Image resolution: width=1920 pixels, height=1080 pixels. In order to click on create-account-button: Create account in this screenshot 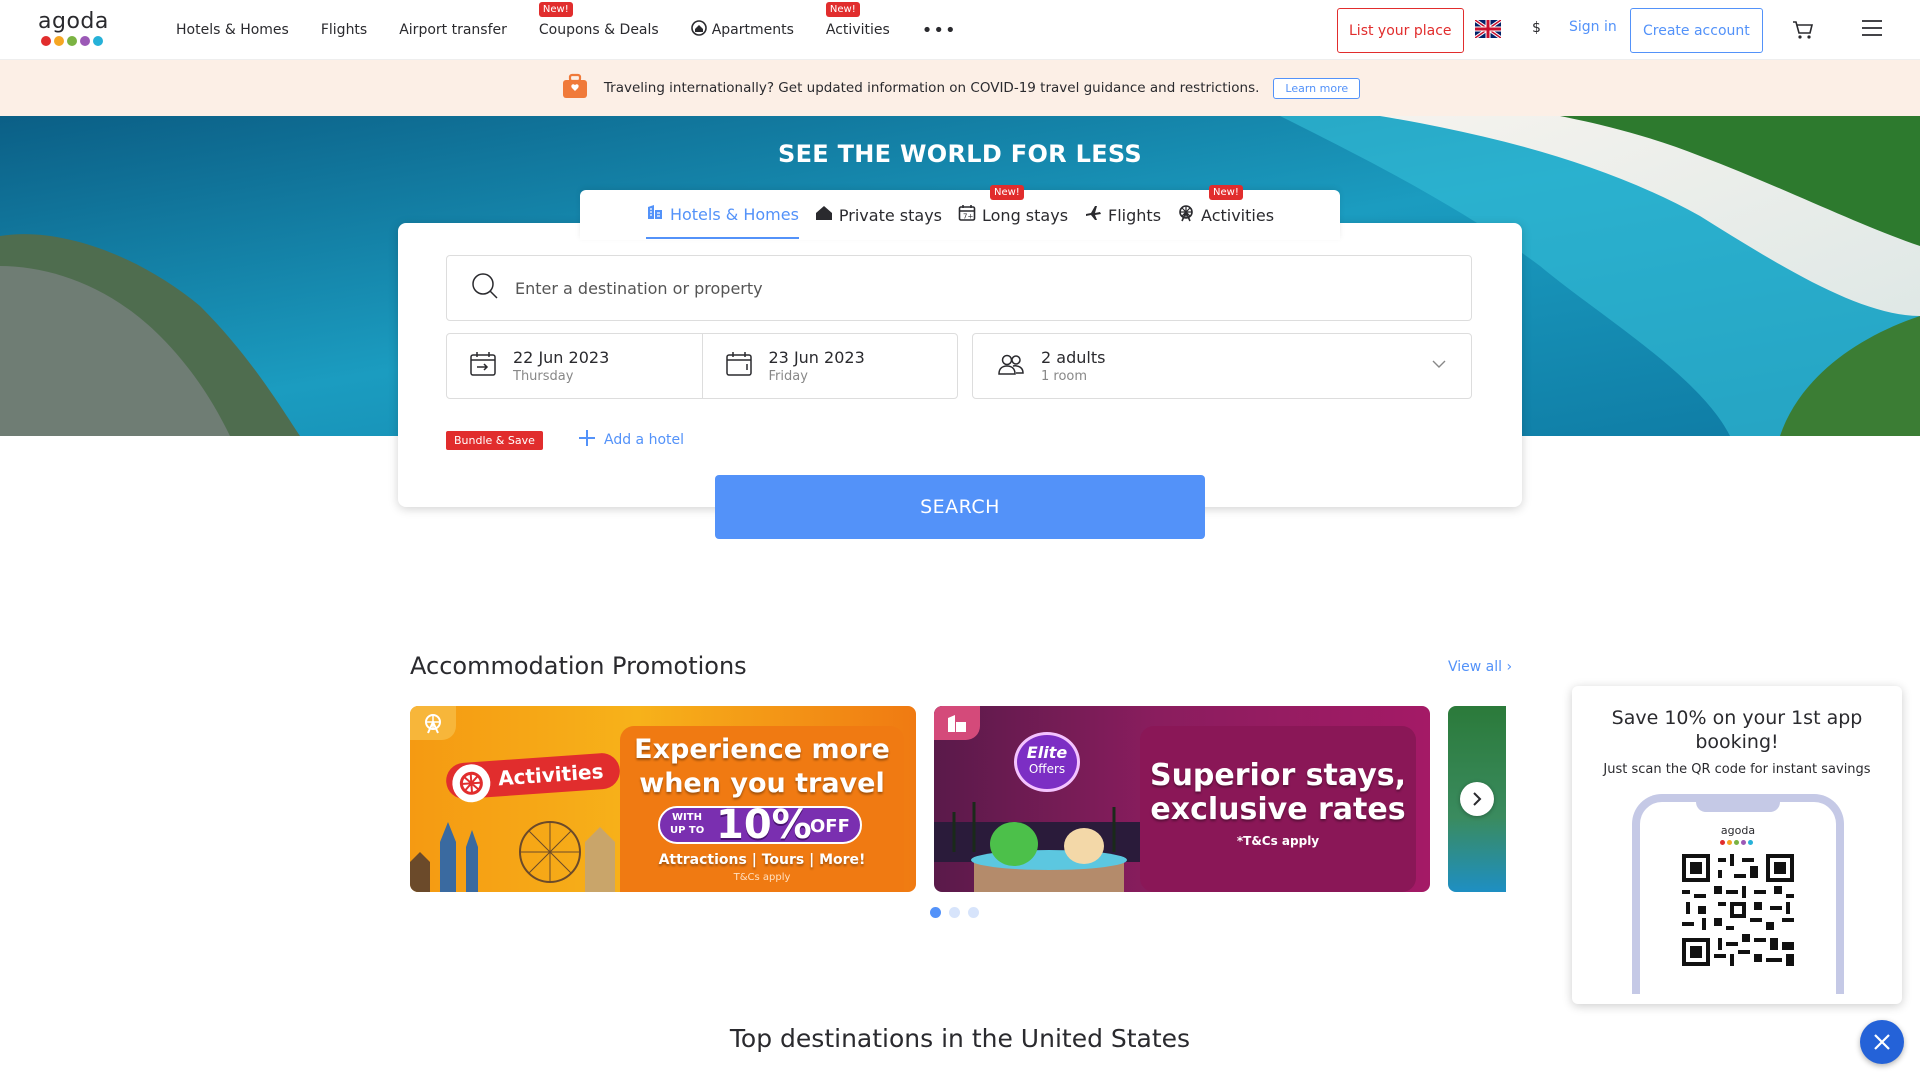, I will do `click(1696, 30)`.